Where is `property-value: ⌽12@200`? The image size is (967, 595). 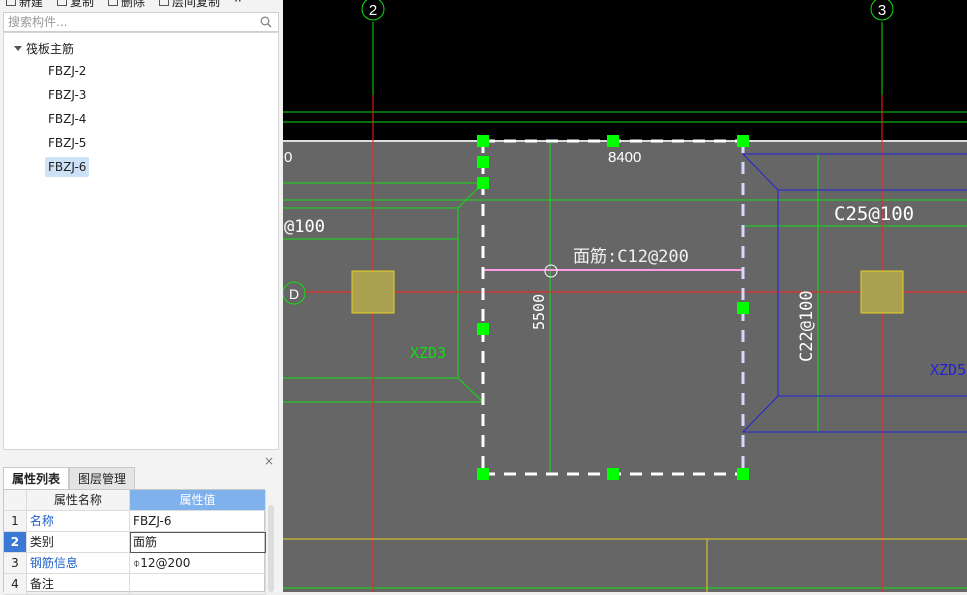 property-value: ⌽12@200 is located at coordinates (198, 563).